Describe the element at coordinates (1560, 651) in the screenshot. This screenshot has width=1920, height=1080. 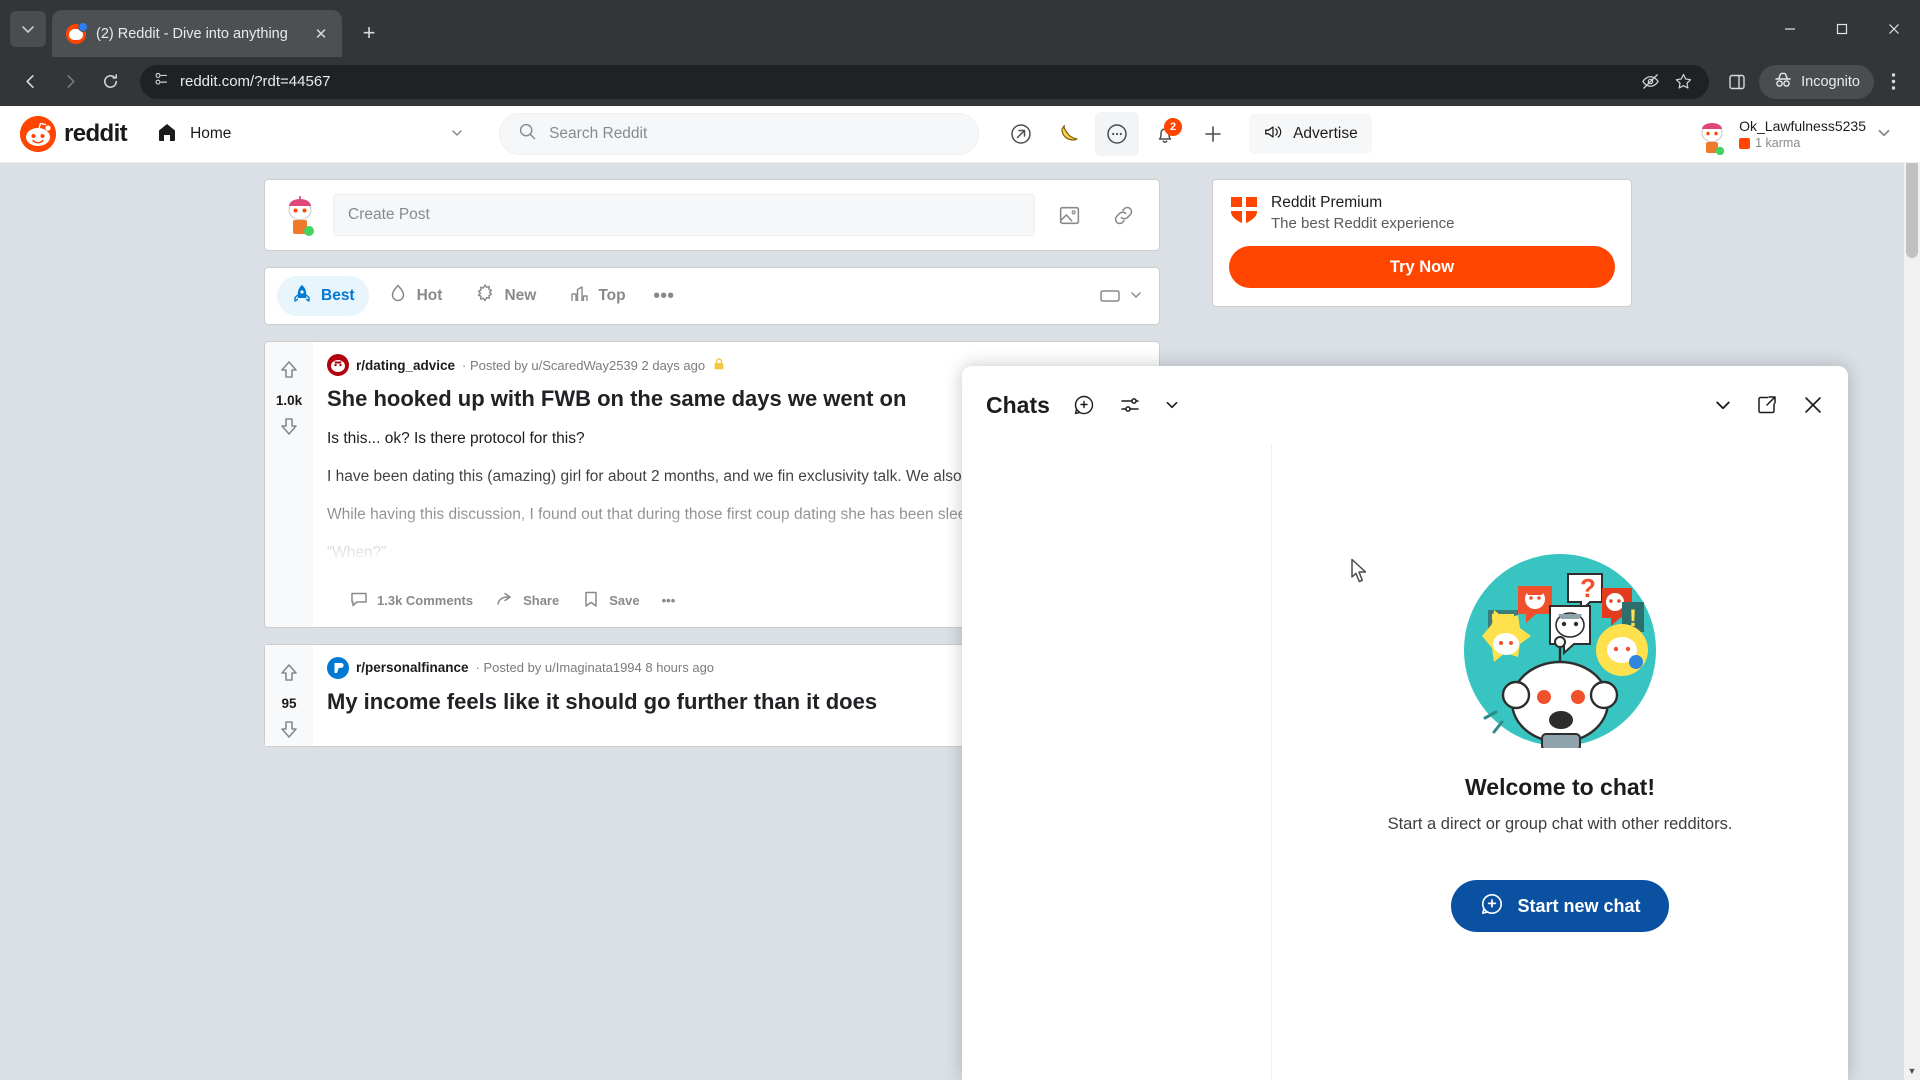
I see `snoo-chat-illustration-icon: ? !` at that location.